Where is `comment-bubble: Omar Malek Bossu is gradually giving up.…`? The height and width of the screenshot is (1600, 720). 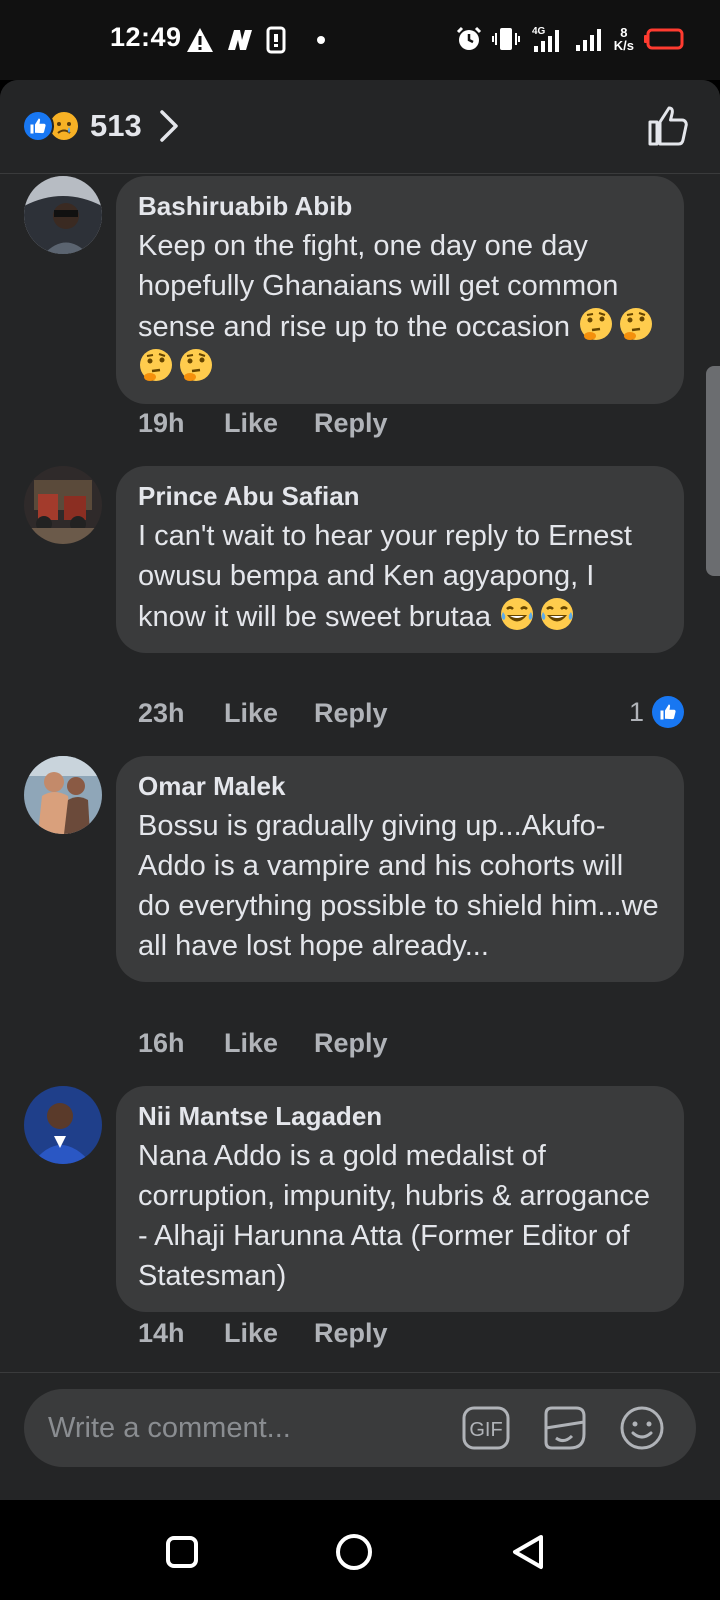
comment-bubble: Omar Malek Bossu is gradually giving up.… is located at coordinates (400, 869).